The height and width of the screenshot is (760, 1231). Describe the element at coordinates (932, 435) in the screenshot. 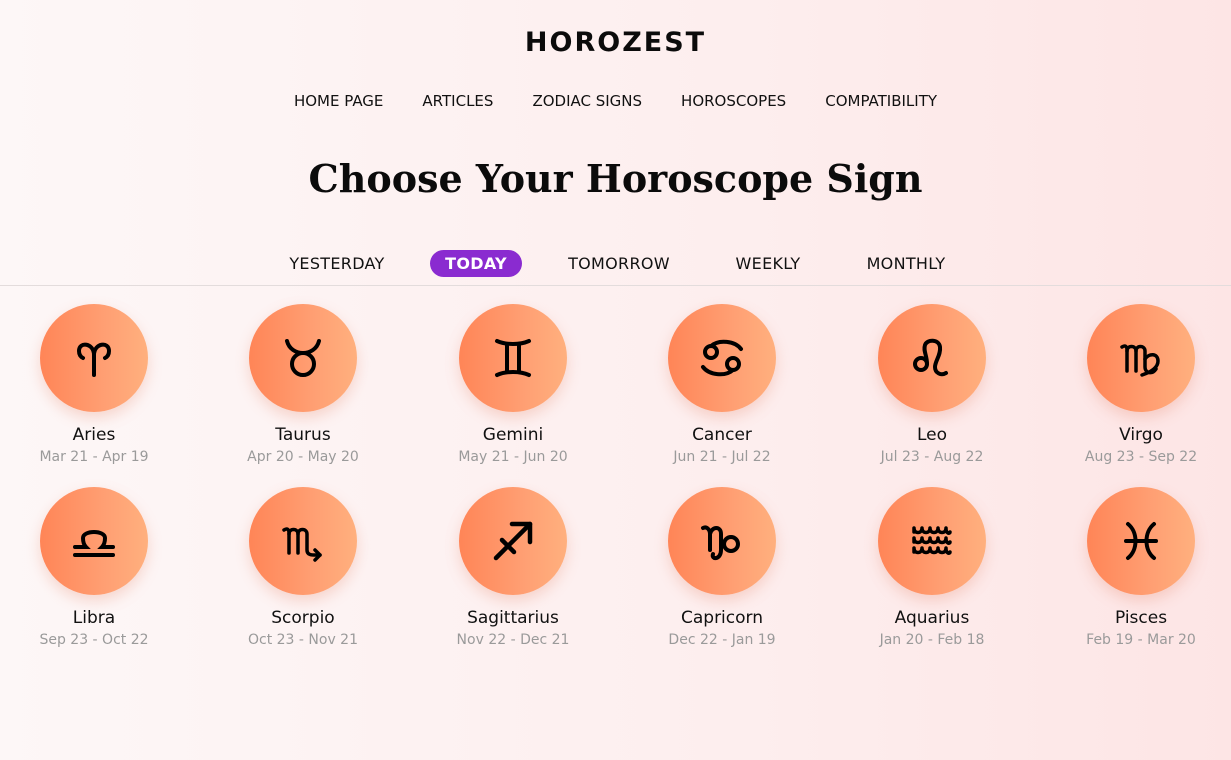

I see `sign-name: Leo` at that location.